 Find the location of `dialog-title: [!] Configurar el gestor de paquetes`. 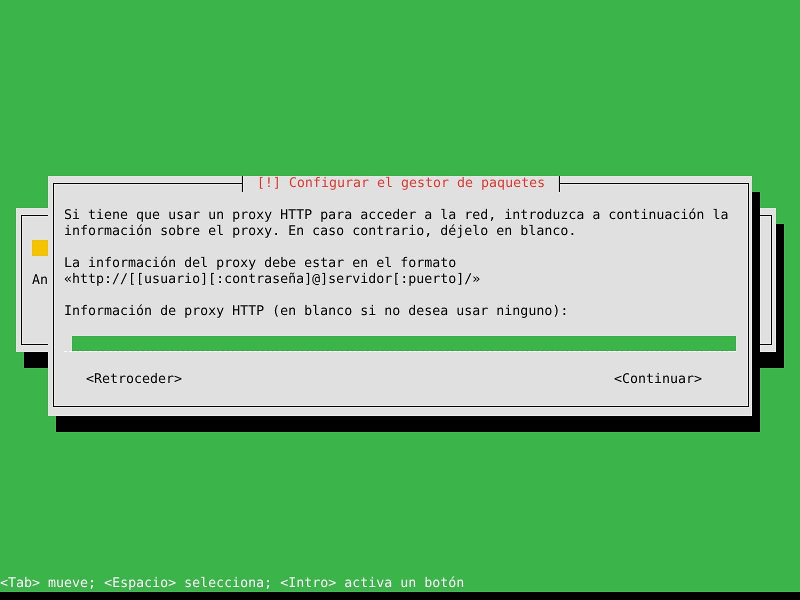

dialog-title: [!] Configurar el gestor de paquetes is located at coordinates (401, 184).